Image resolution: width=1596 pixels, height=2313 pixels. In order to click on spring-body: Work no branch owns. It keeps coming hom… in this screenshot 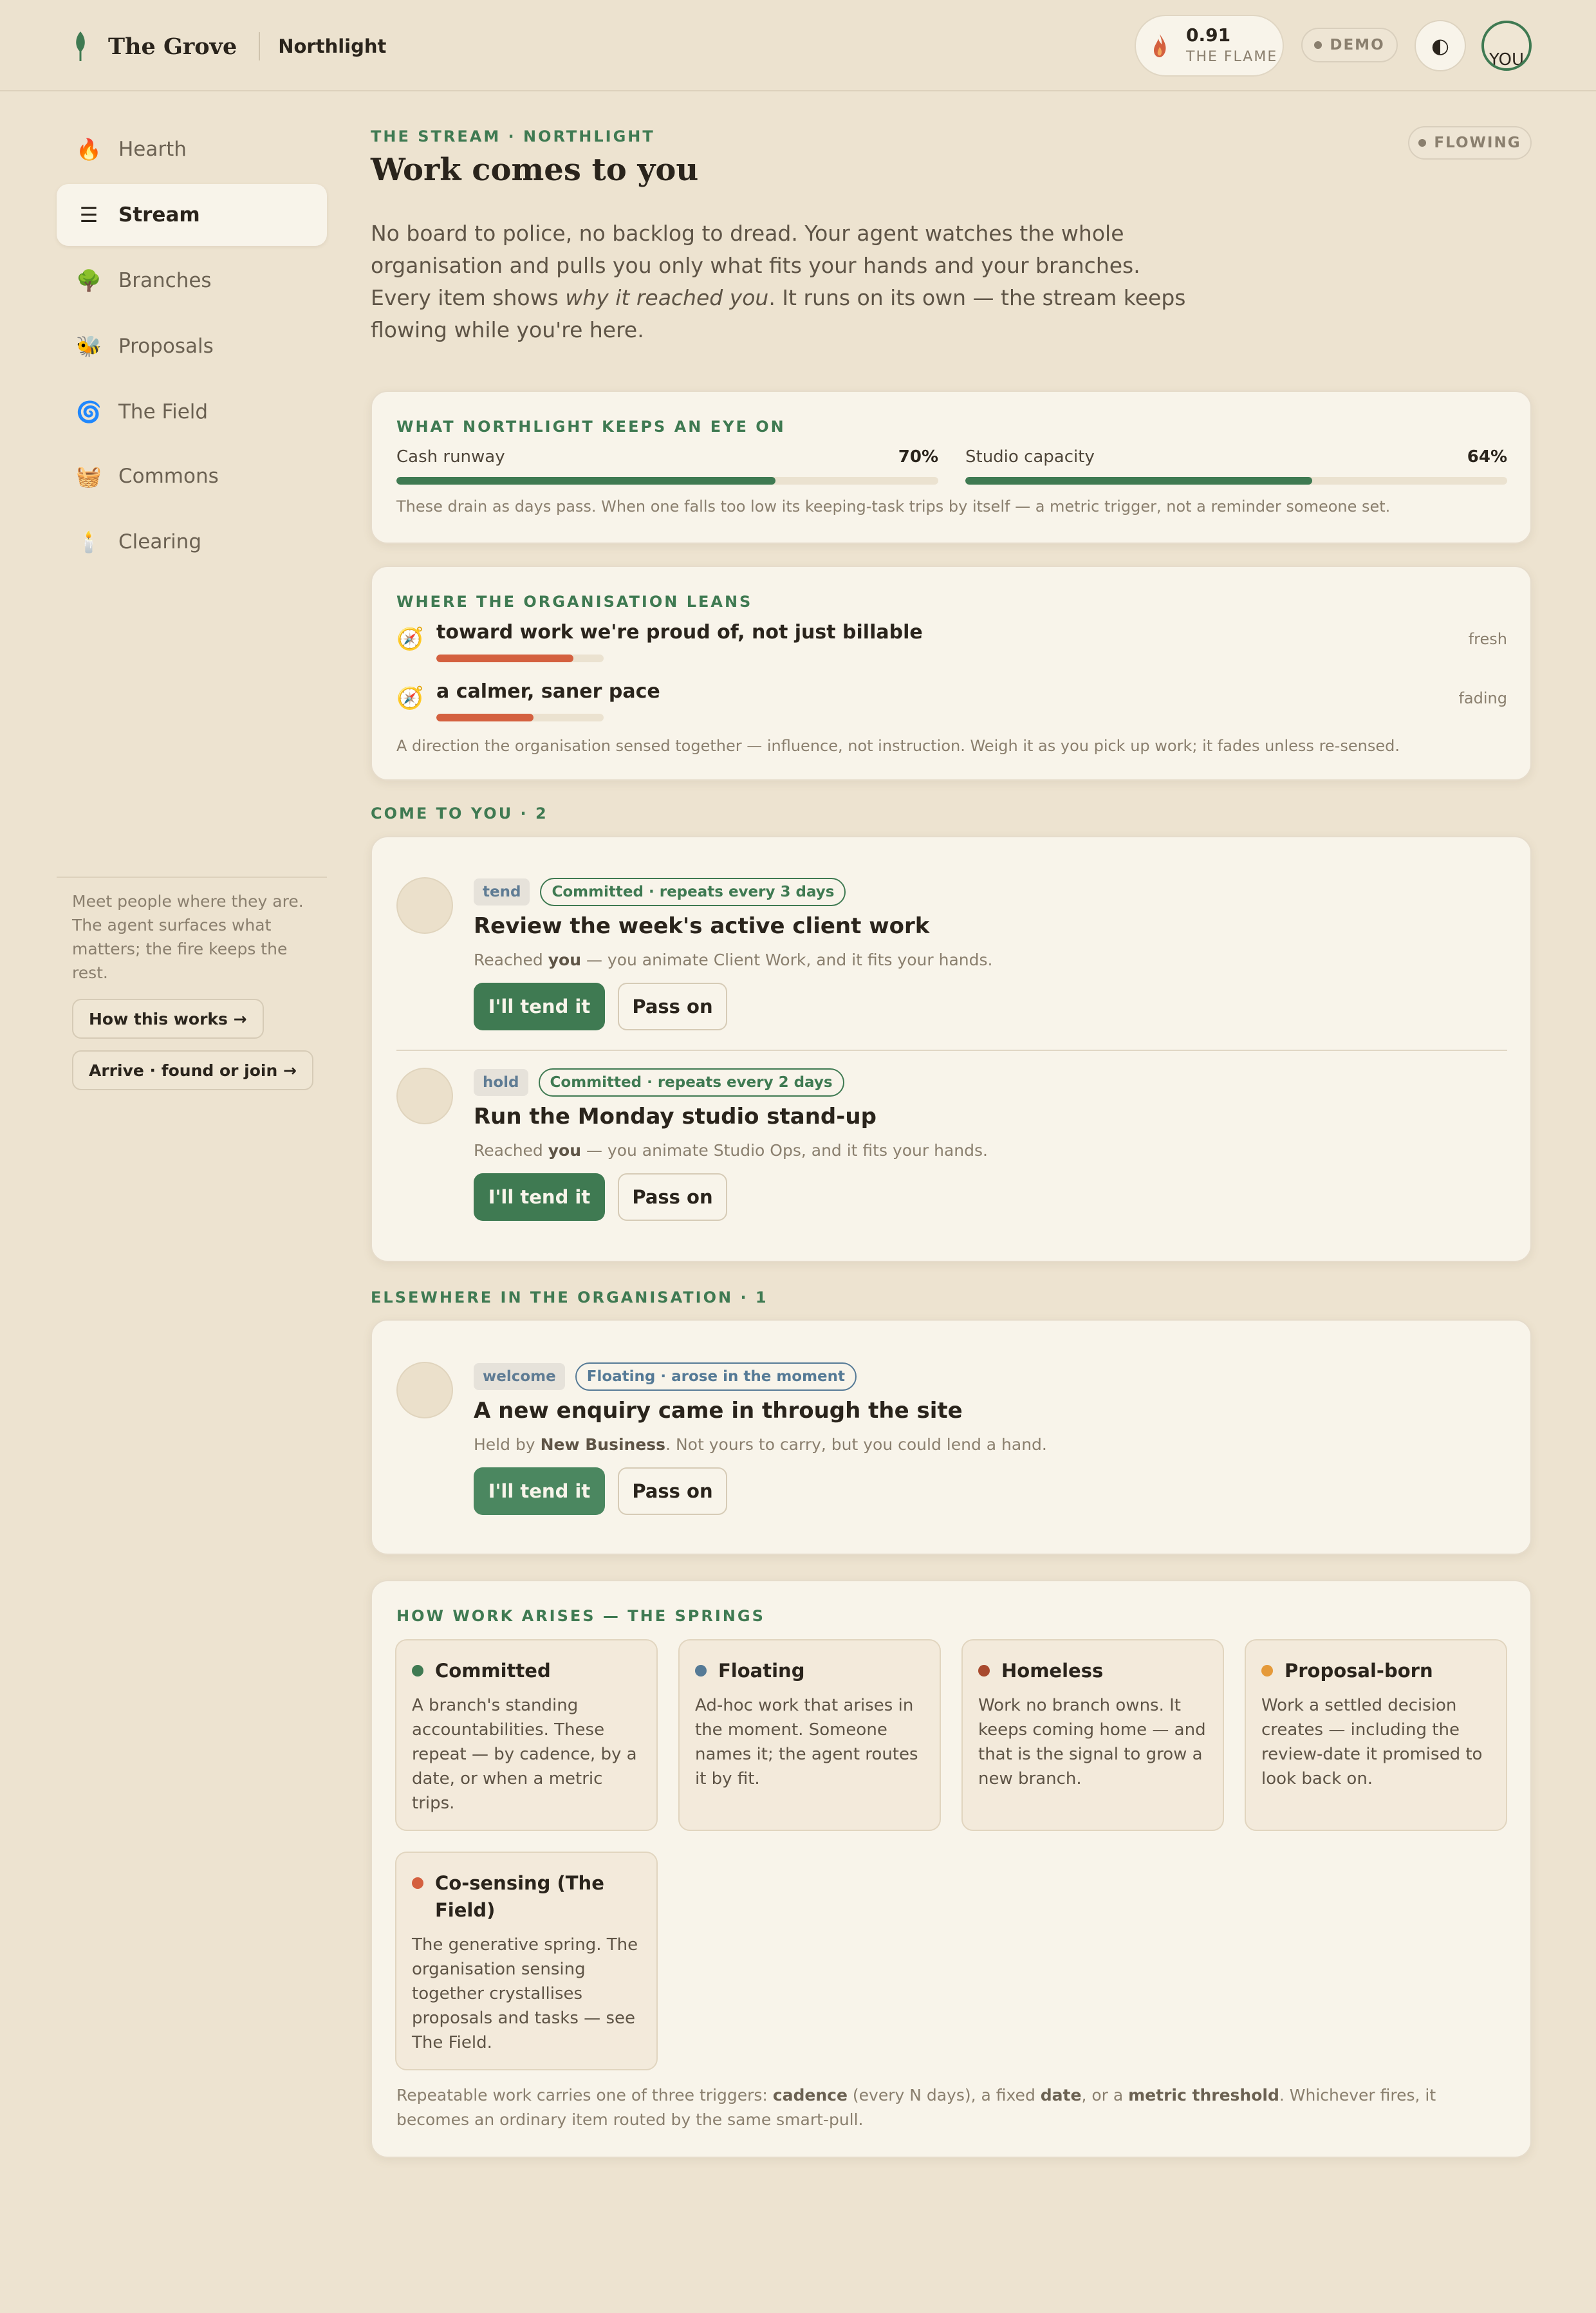, I will do `click(1092, 1742)`.